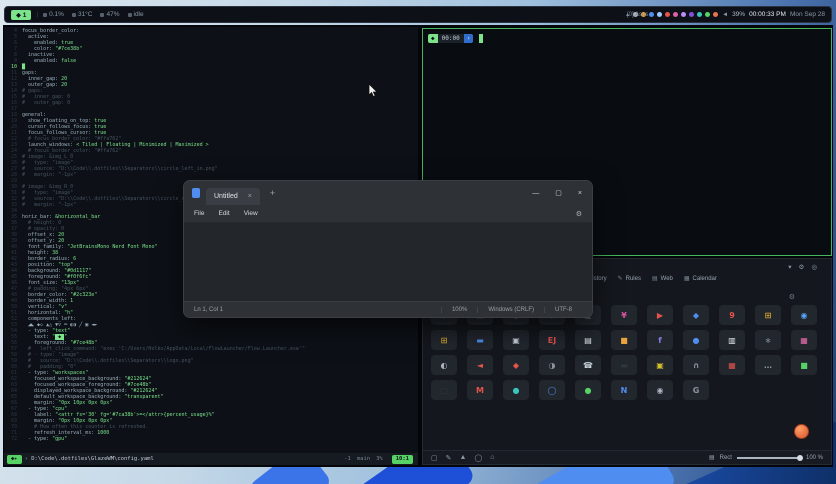  What do you see at coordinates (468, 38) in the screenshot?
I see `prompt-arrow-icon: ›` at bounding box center [468, 38].